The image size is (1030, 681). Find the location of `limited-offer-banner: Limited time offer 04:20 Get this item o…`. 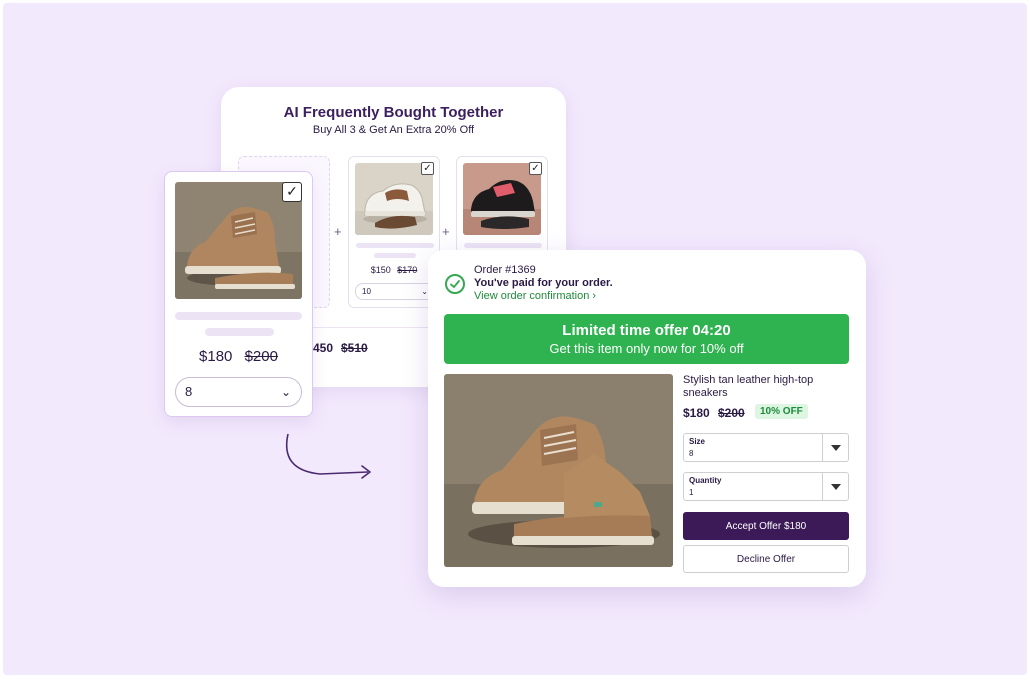

limited-offer-banner: Limited time offer 04:20 Get this item o… is located at coordinates (646, 339).